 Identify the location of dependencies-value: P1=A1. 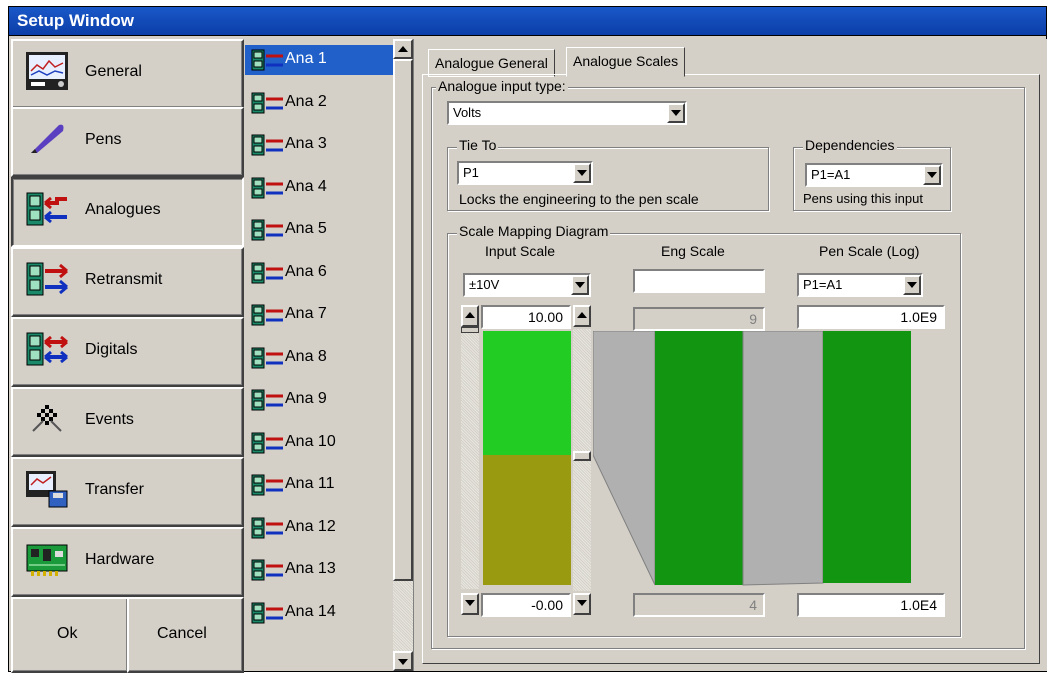
(831, 174).